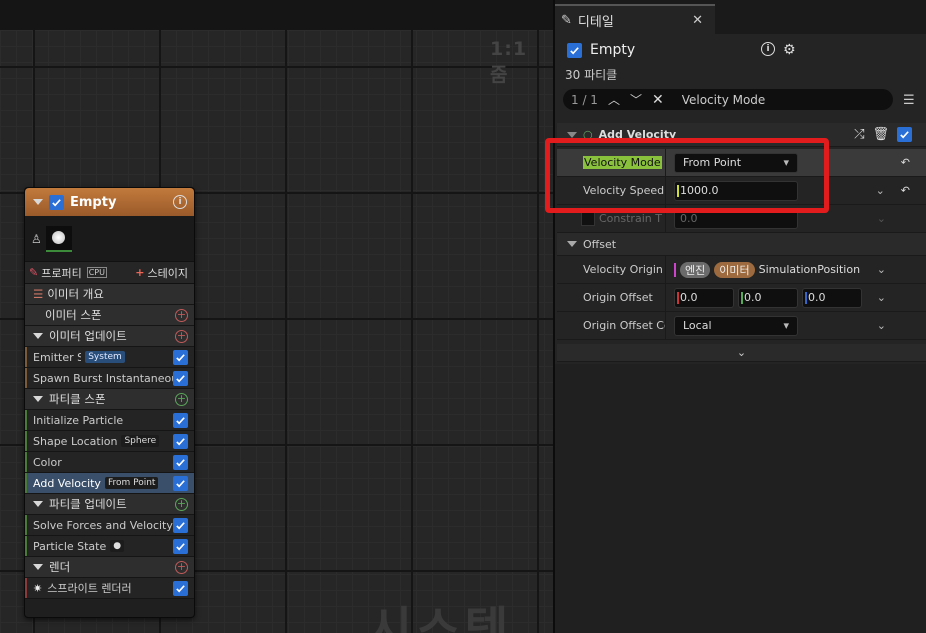  Describe the element at coordinates (624, 325) in the screenshot. I see `origin-offset-coord-label: Origin Offset Co` at that location.